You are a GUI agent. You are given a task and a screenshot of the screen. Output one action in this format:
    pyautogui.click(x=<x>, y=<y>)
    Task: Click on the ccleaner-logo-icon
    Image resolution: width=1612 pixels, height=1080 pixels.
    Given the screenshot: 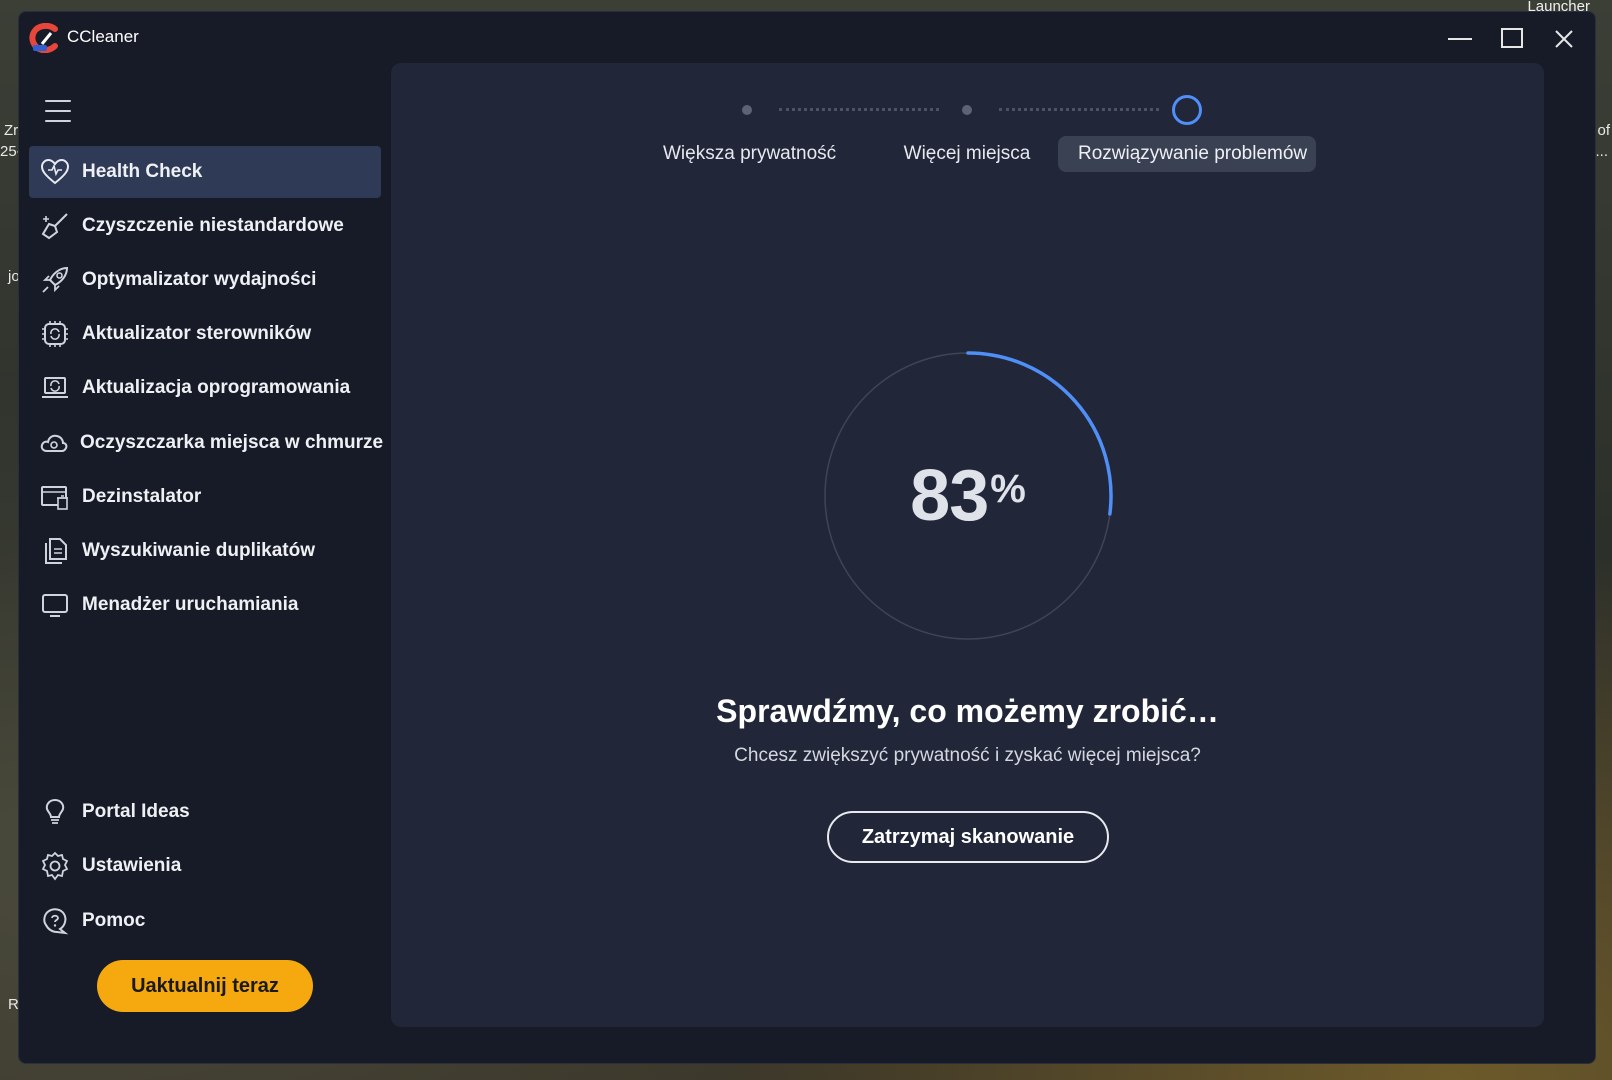 What is the action you would take?
    pyautogui.click(x=43, y=38)
    